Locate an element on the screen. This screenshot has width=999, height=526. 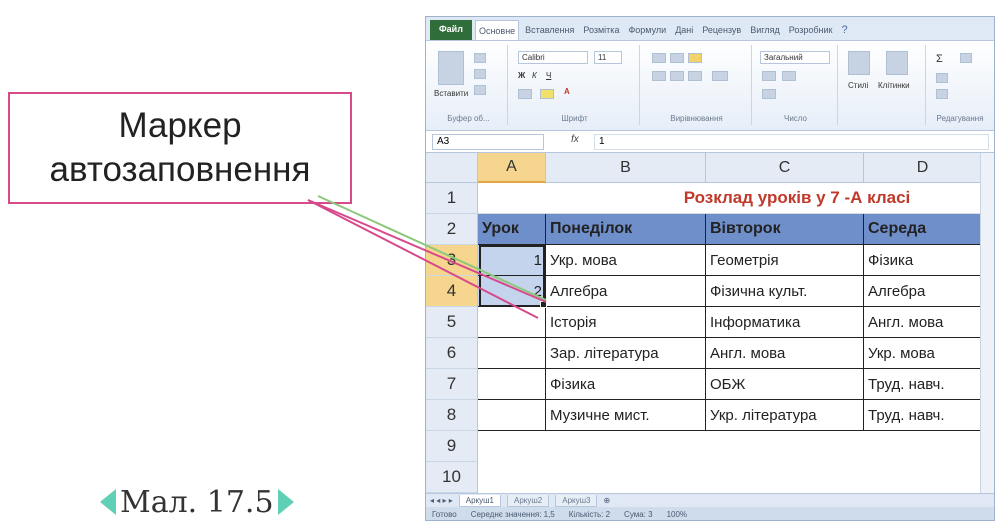
table-title: Розклад уроків у 7 -А класі is located at coordinates (736, 198).